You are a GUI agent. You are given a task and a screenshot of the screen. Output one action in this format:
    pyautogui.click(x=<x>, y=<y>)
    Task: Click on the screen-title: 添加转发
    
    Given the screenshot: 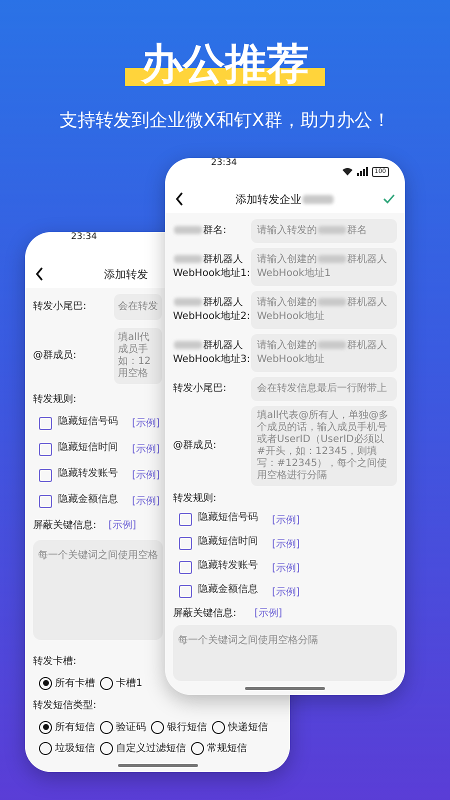 What is the action you would take?
    pyautogui.click(x=126, y=274)
    